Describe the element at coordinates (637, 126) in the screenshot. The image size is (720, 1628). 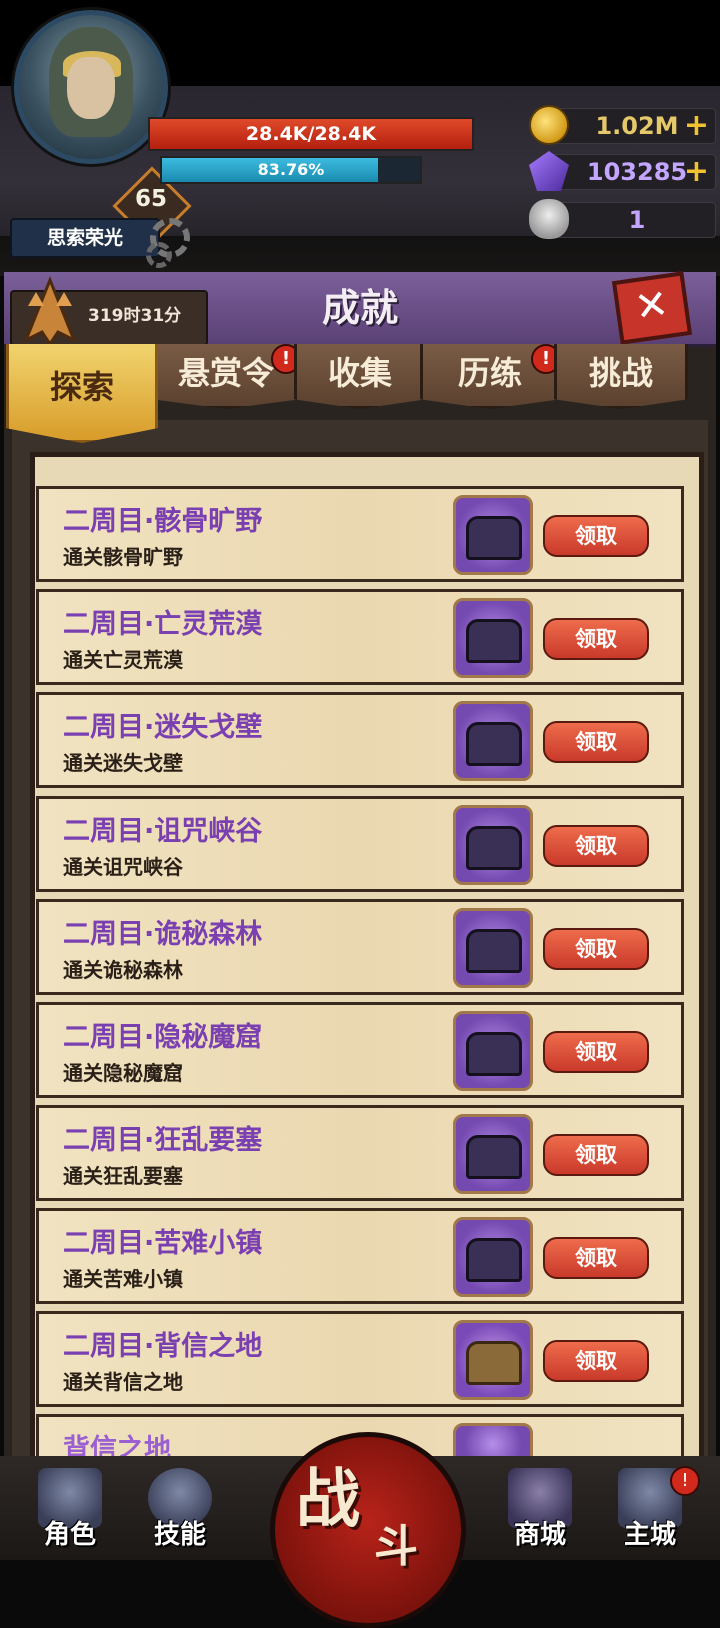
I see `gold-value: 1.02M` at that location.